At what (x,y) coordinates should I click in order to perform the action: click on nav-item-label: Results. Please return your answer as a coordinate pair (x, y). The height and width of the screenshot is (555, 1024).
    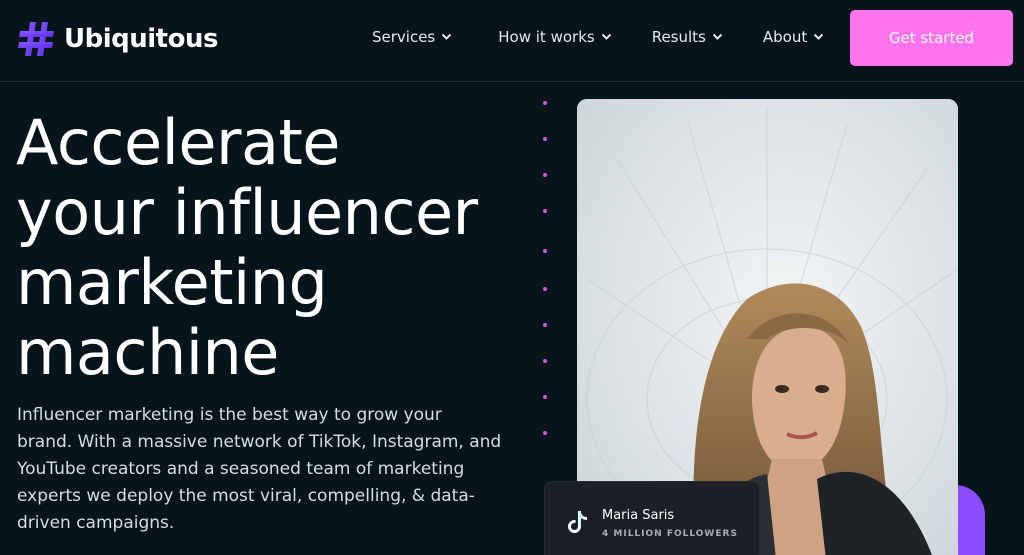
    Looking at the image, I should click on (678, 37).